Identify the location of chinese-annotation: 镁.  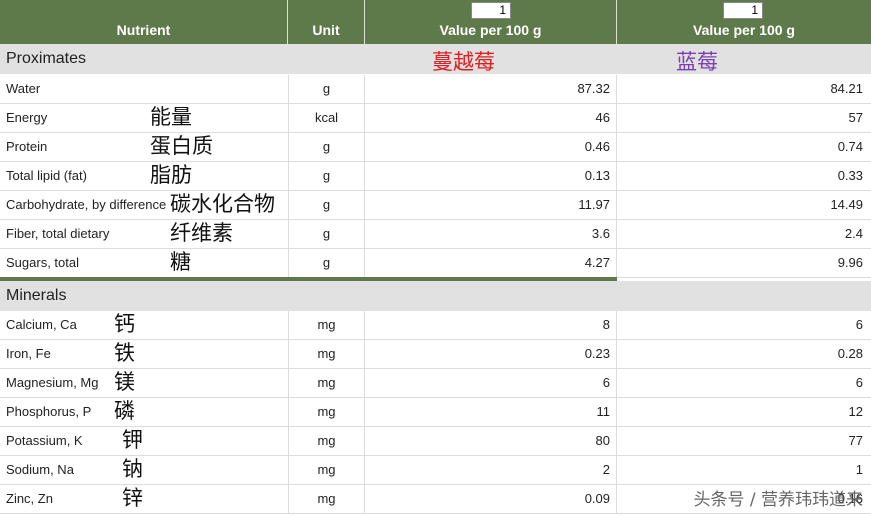
(124, 382).